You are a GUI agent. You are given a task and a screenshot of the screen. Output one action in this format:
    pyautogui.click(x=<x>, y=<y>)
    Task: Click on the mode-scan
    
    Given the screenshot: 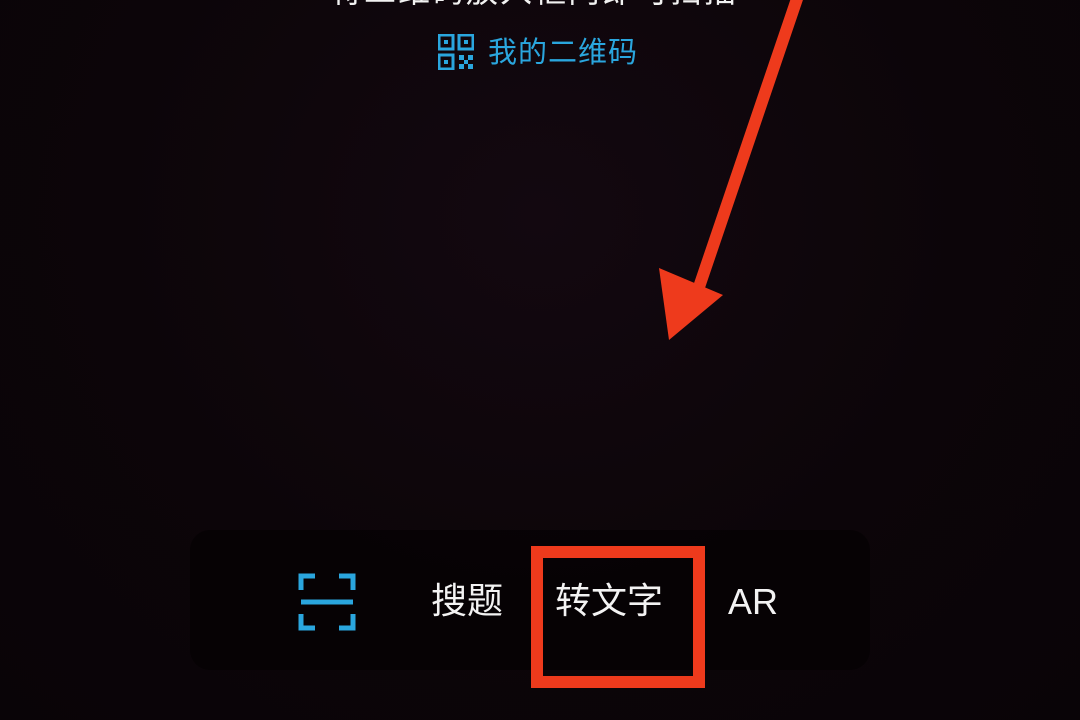 What is the action you would take?
    pyautogui.click(x=327, y=602)
    